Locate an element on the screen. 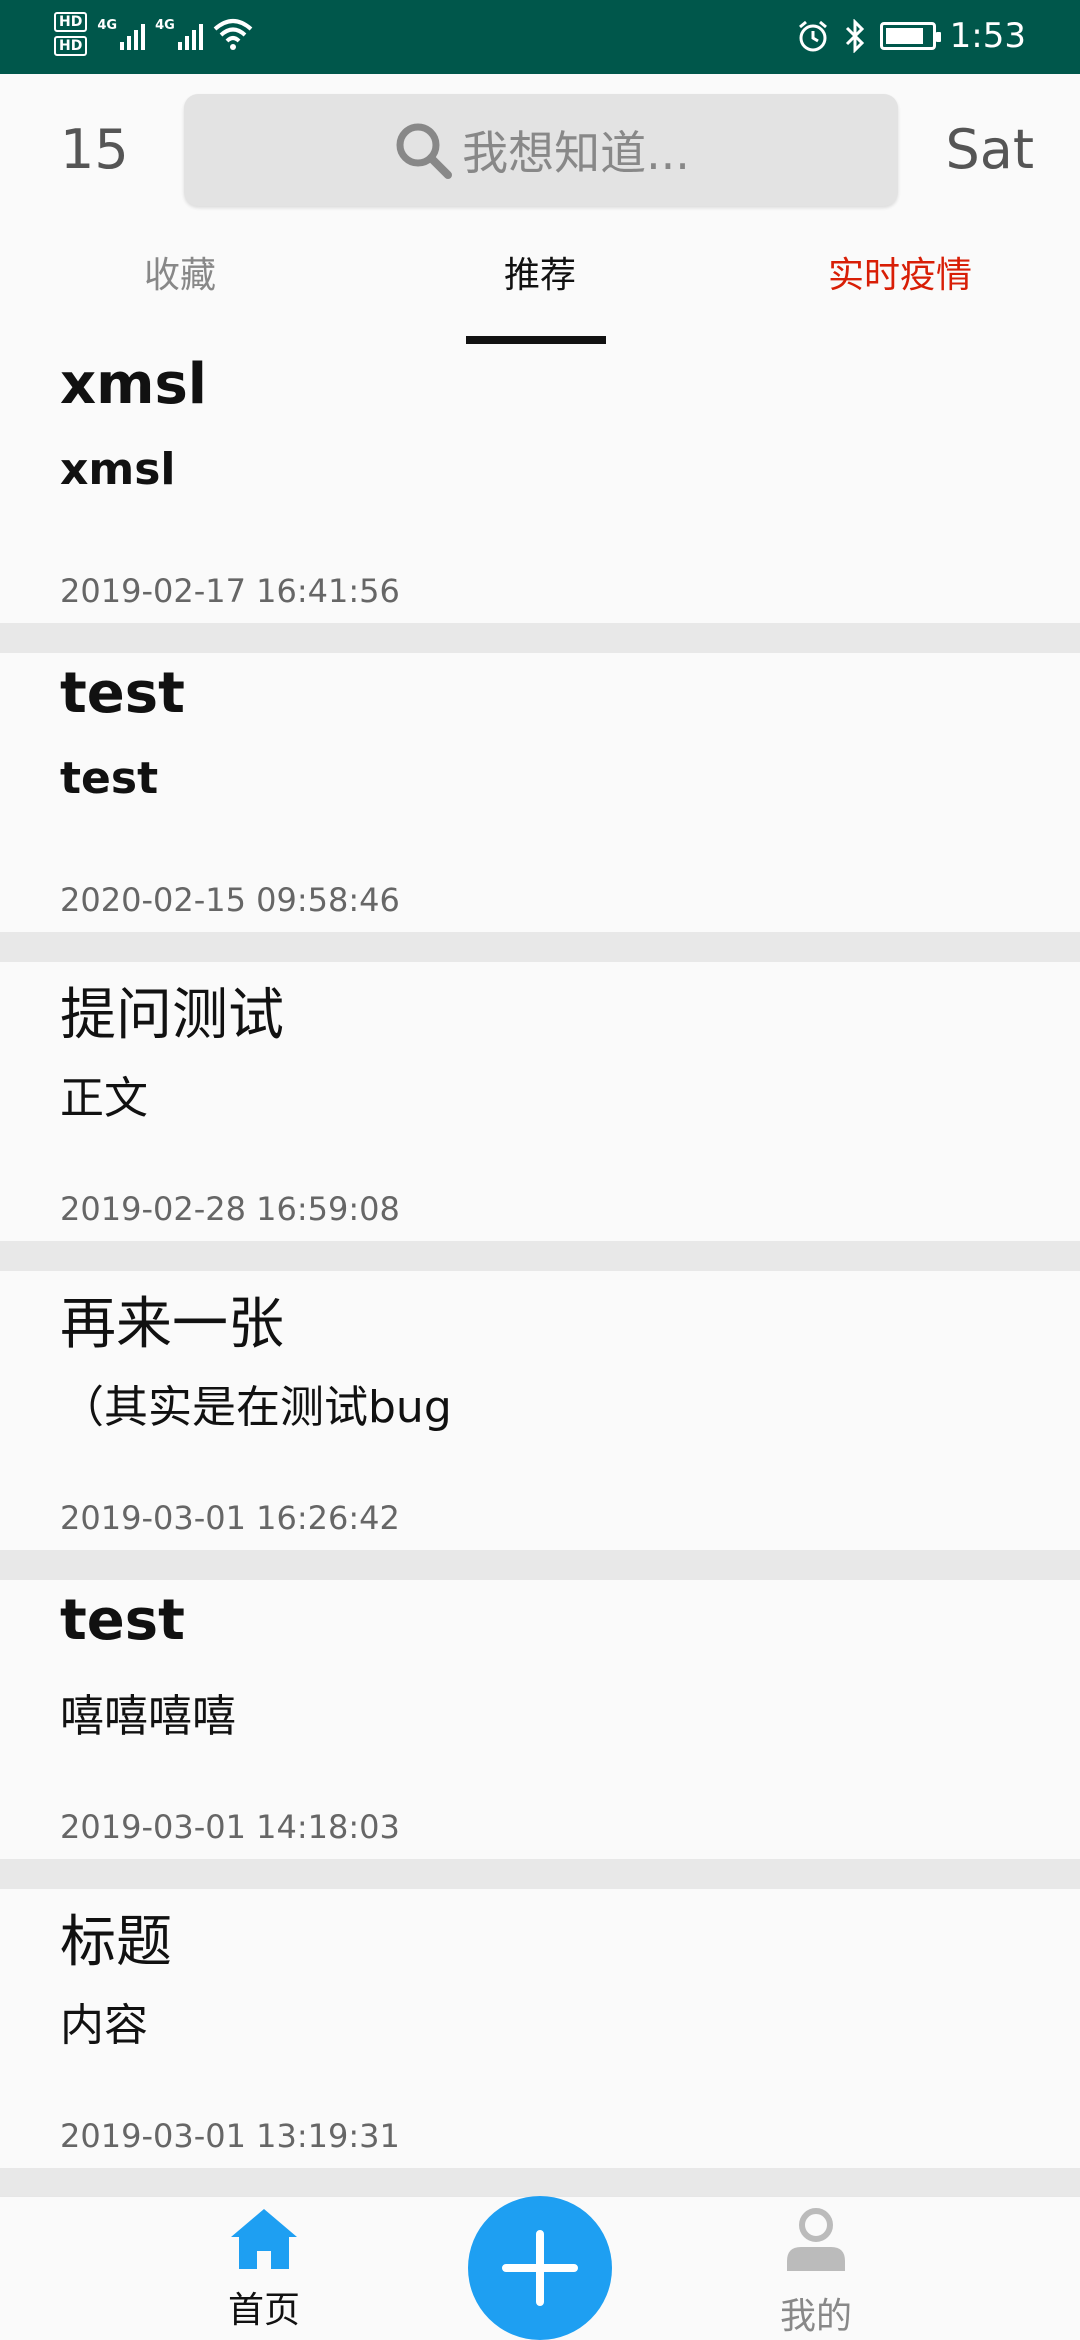 This screenshot has width=1080, height=2340. home-icon is located at coordinates (264, 2239).